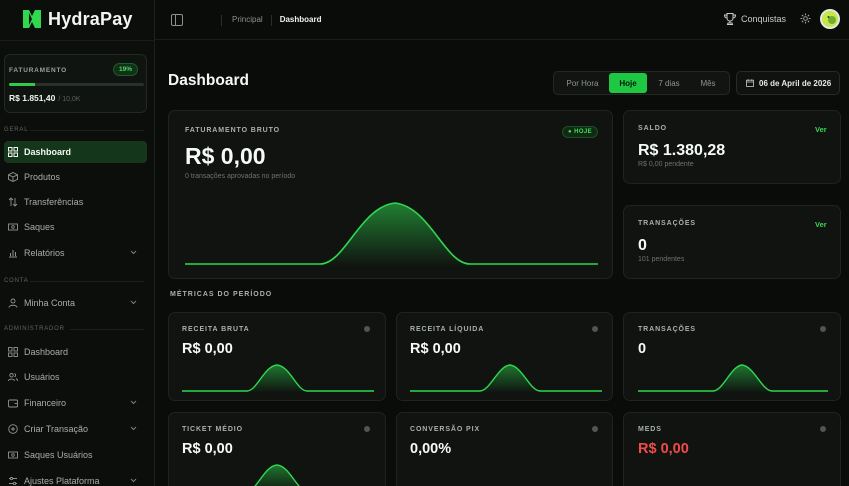 This screenshot has width=849, height=486. What do you see at coordinates (732, 356) in the screenshot?
I see `metric-card-transacoes: TRANSAÇÕES 0` at bounding box center [732, 356].